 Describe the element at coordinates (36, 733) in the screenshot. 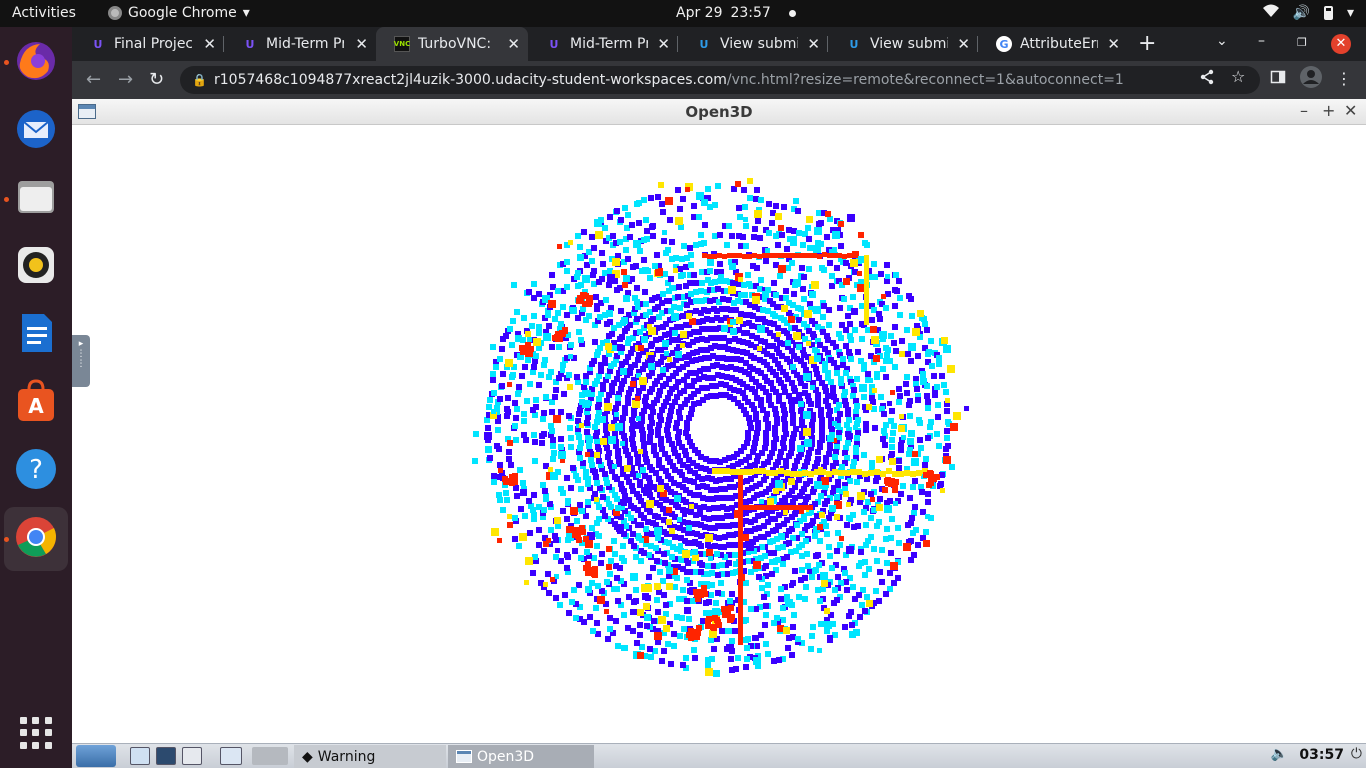

I see `show-applications-icon` at that location.